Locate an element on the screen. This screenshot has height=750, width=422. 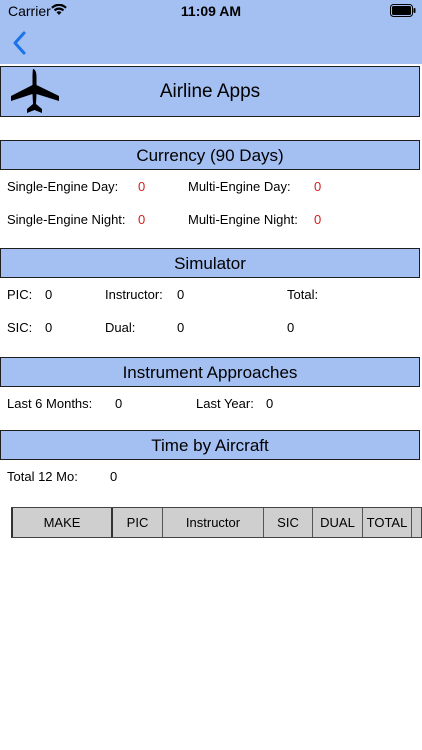
sim-dual-label: Dual: is located at coordinates (120, 327).